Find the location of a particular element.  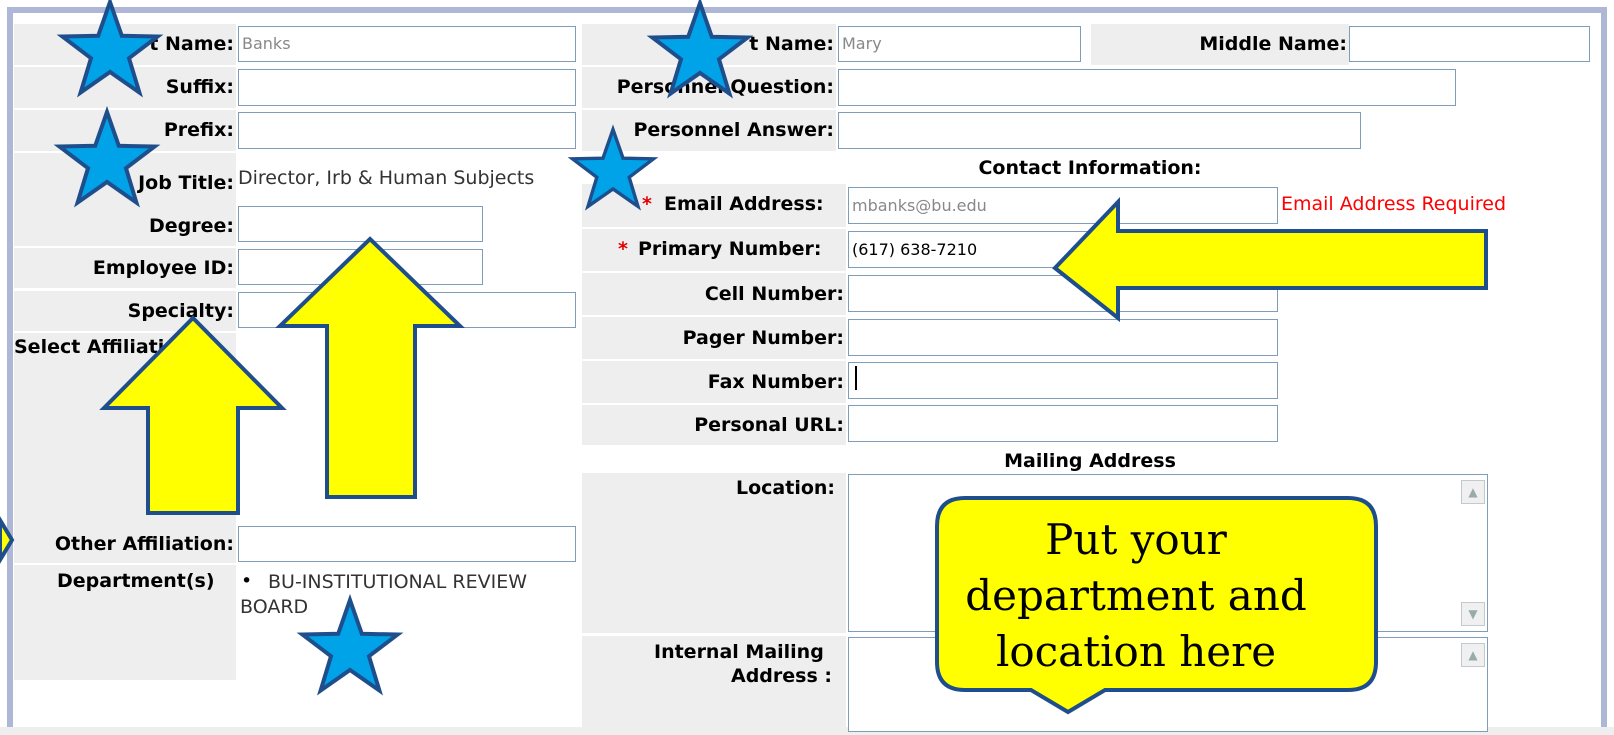

last-name-label: t Name: is located at coordinates (125, 44).